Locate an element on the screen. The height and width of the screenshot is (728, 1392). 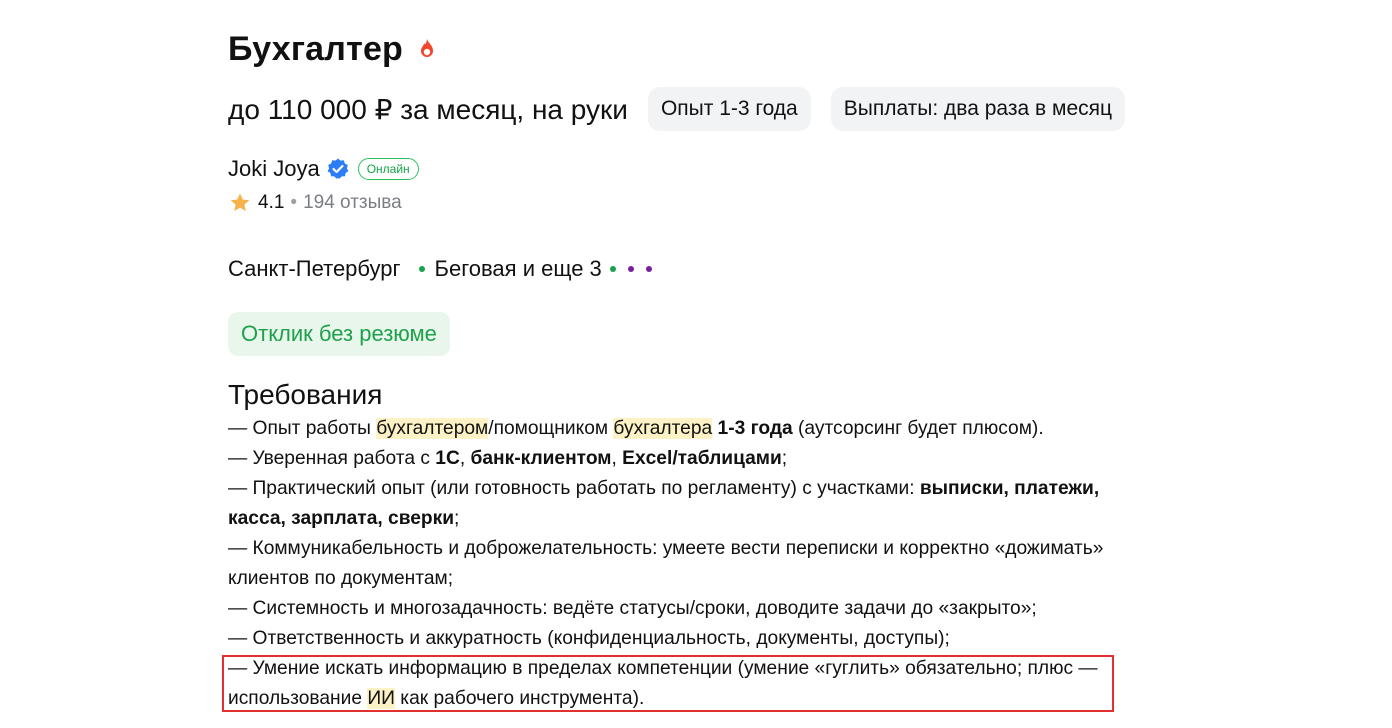
requirement-text: /помощником is located at coordinates (551, 428).